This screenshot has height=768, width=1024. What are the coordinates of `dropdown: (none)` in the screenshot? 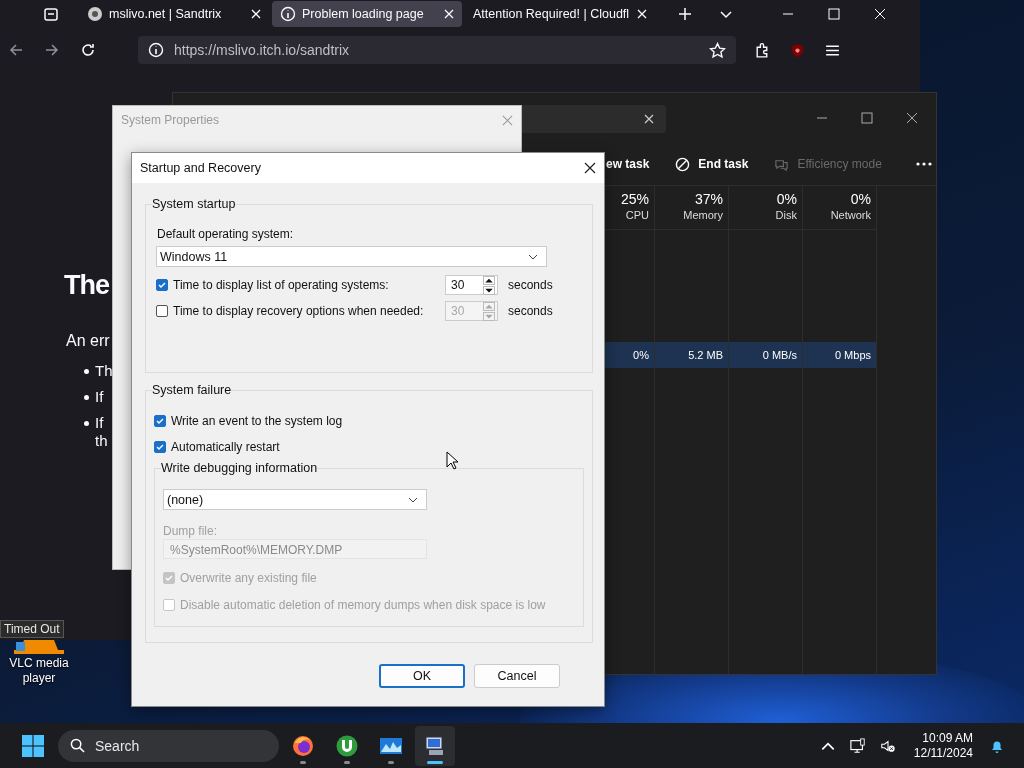 It's located at (295, 499).